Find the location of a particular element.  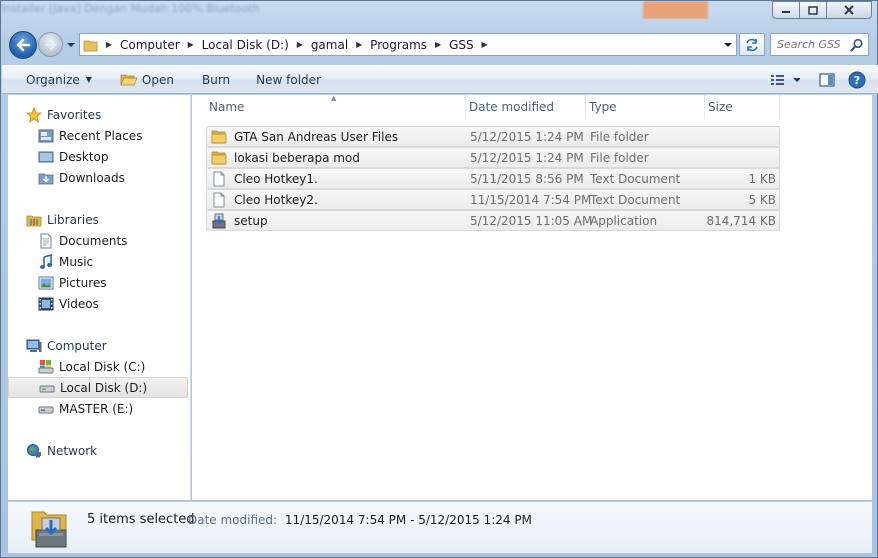

nav-item-downloads: Downloads is located at coordinates (99, 177).